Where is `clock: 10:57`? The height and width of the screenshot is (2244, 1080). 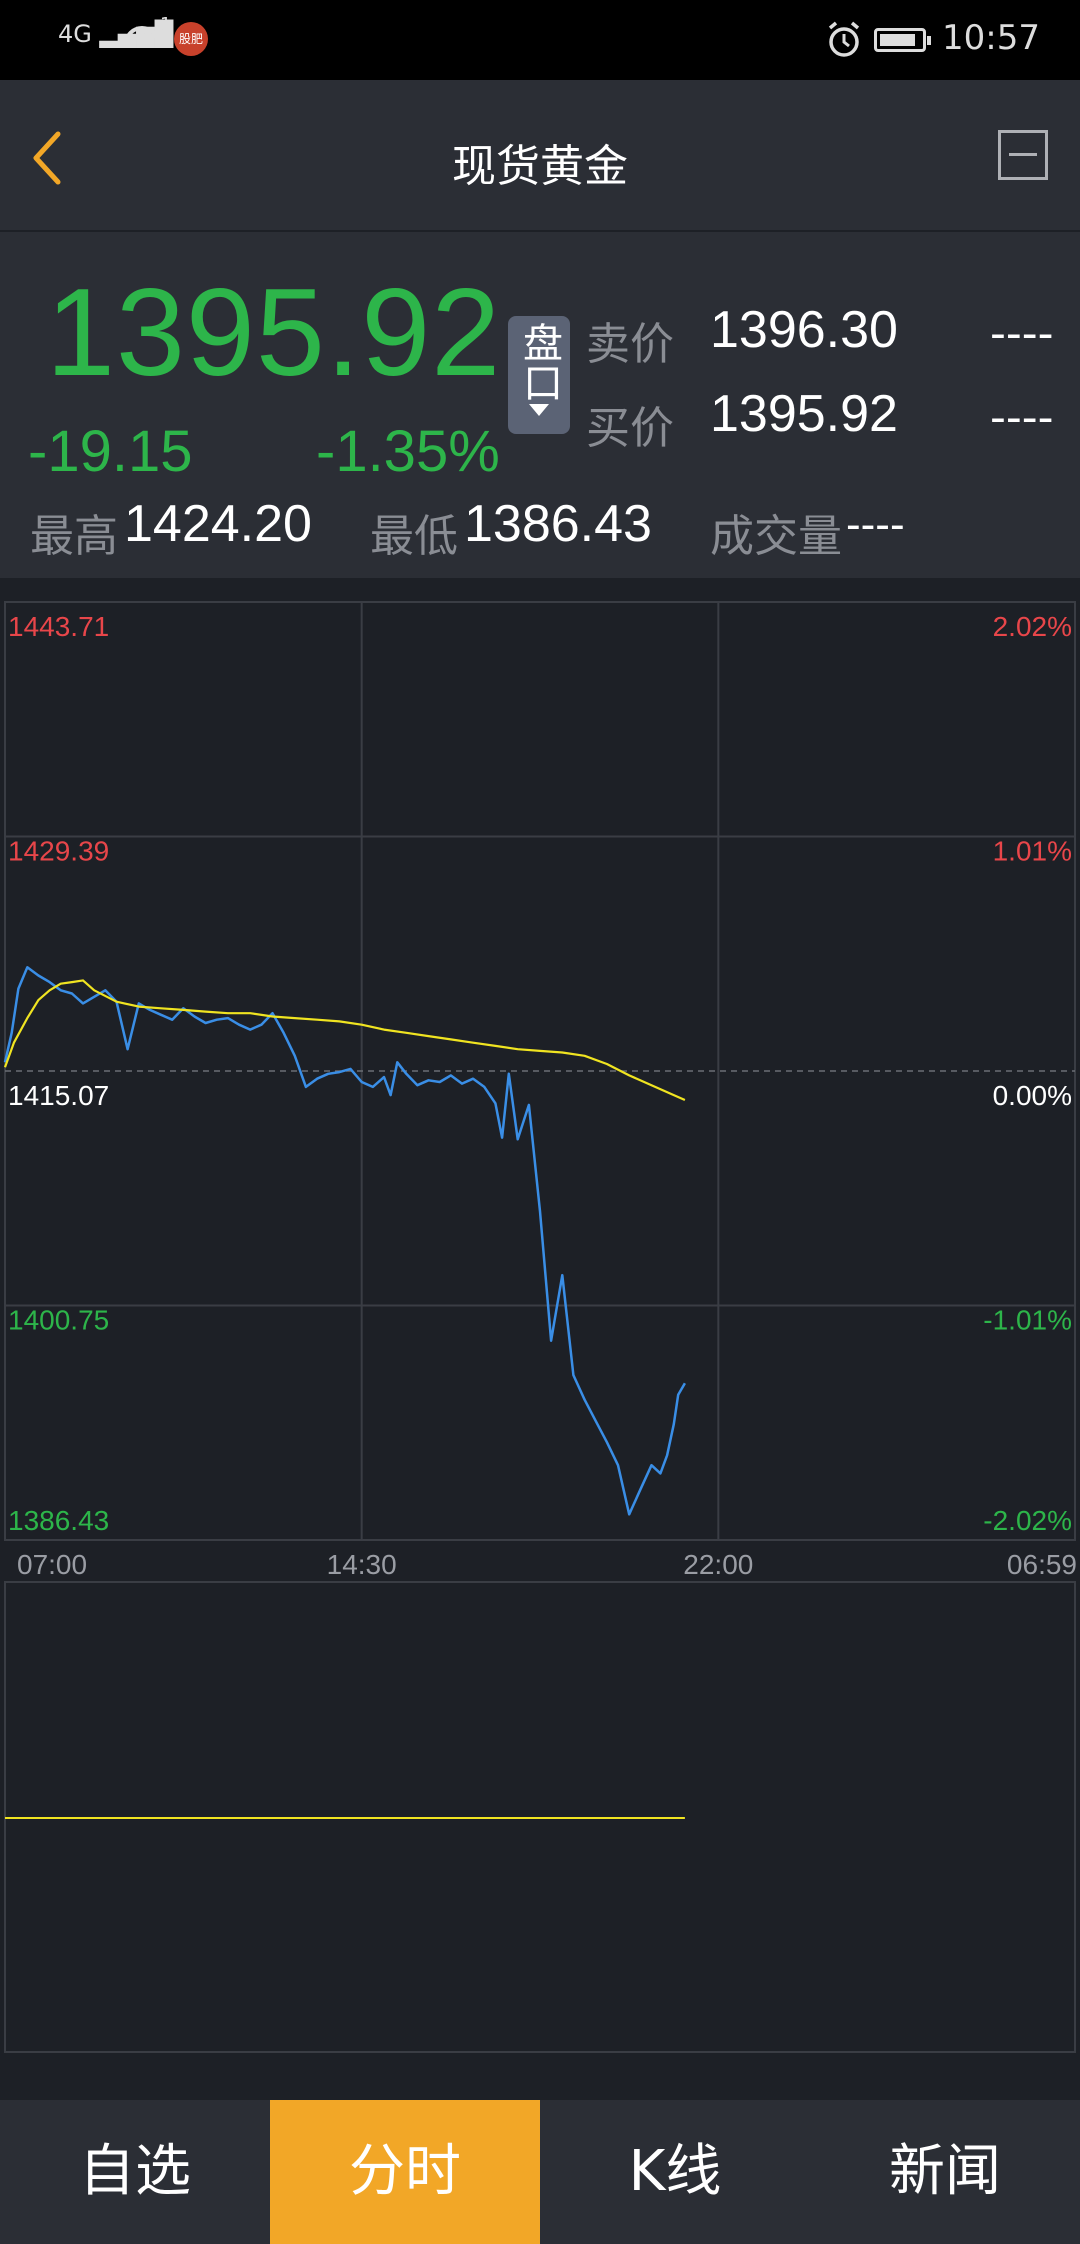 clock: 10:57 is located at coordinates (991, 38).